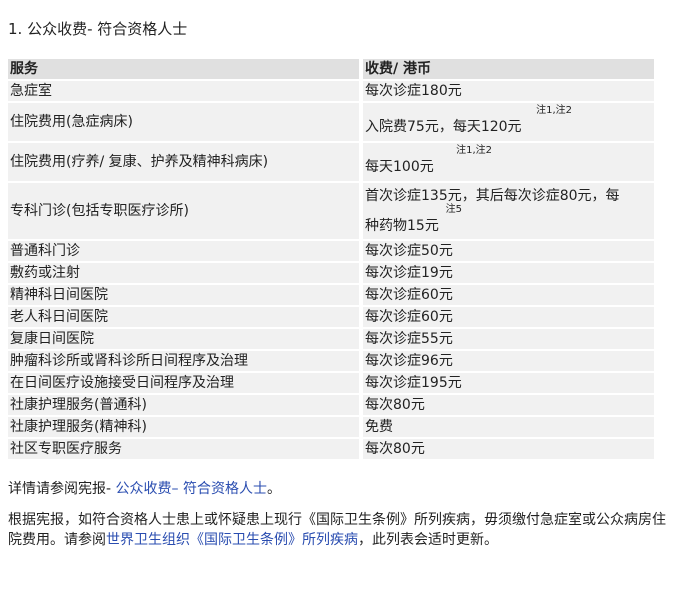 The image size is (690, 594). Describe the element at coordinates (508, 383) in the screenshot. I see `fee-cell: 每次诊症195元` at that location.